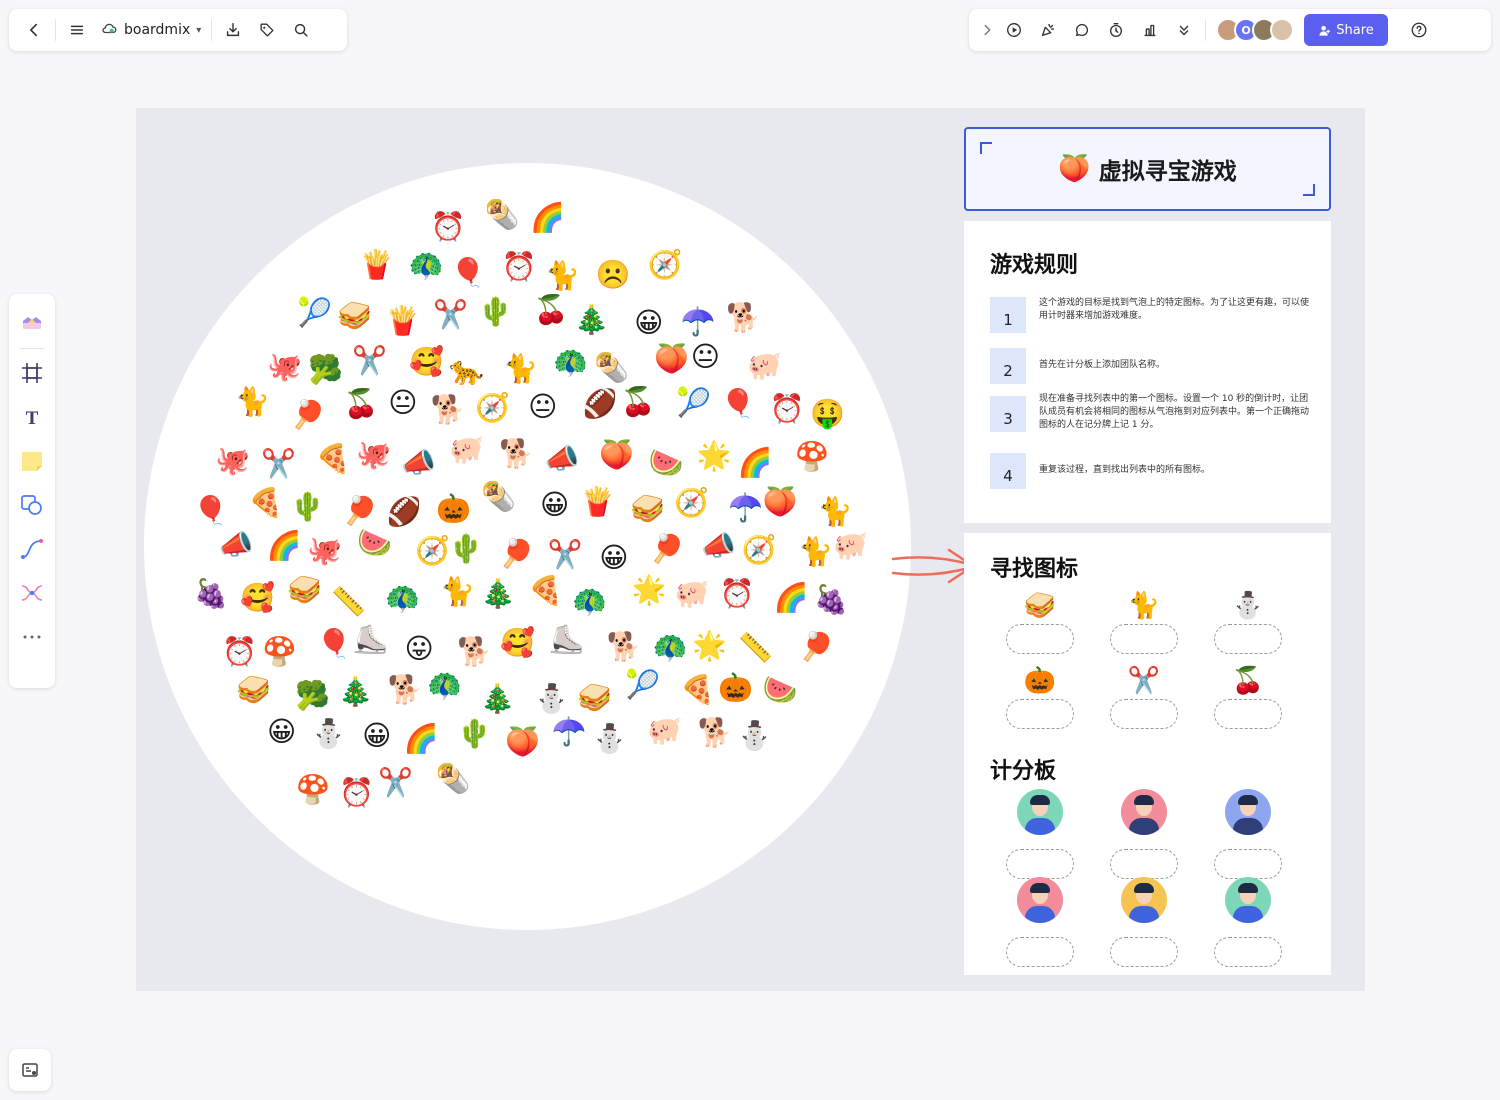  I want to click on timer-icon, so click(1116, 30).